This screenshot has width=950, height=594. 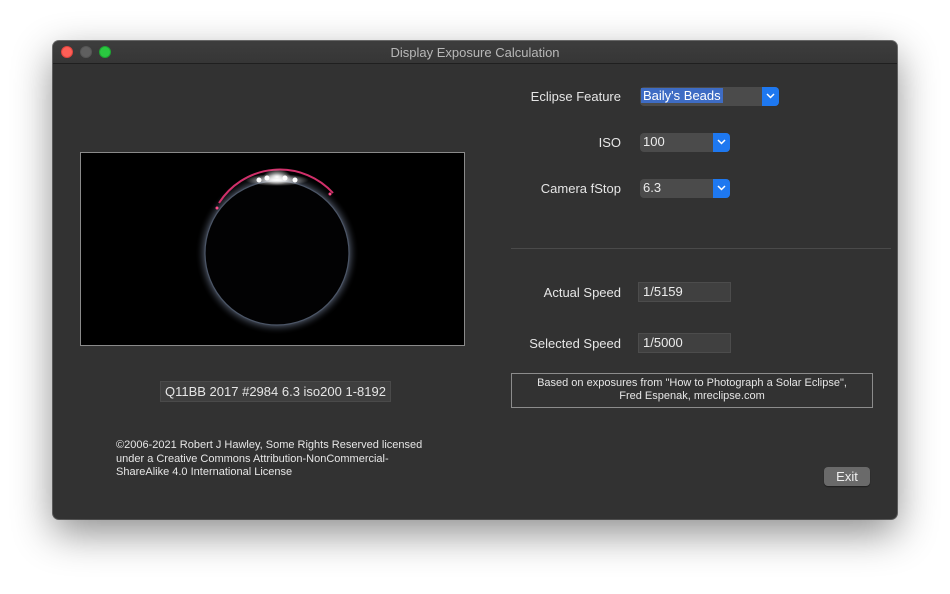 I want to click on separator, so click(x=701, y=248).